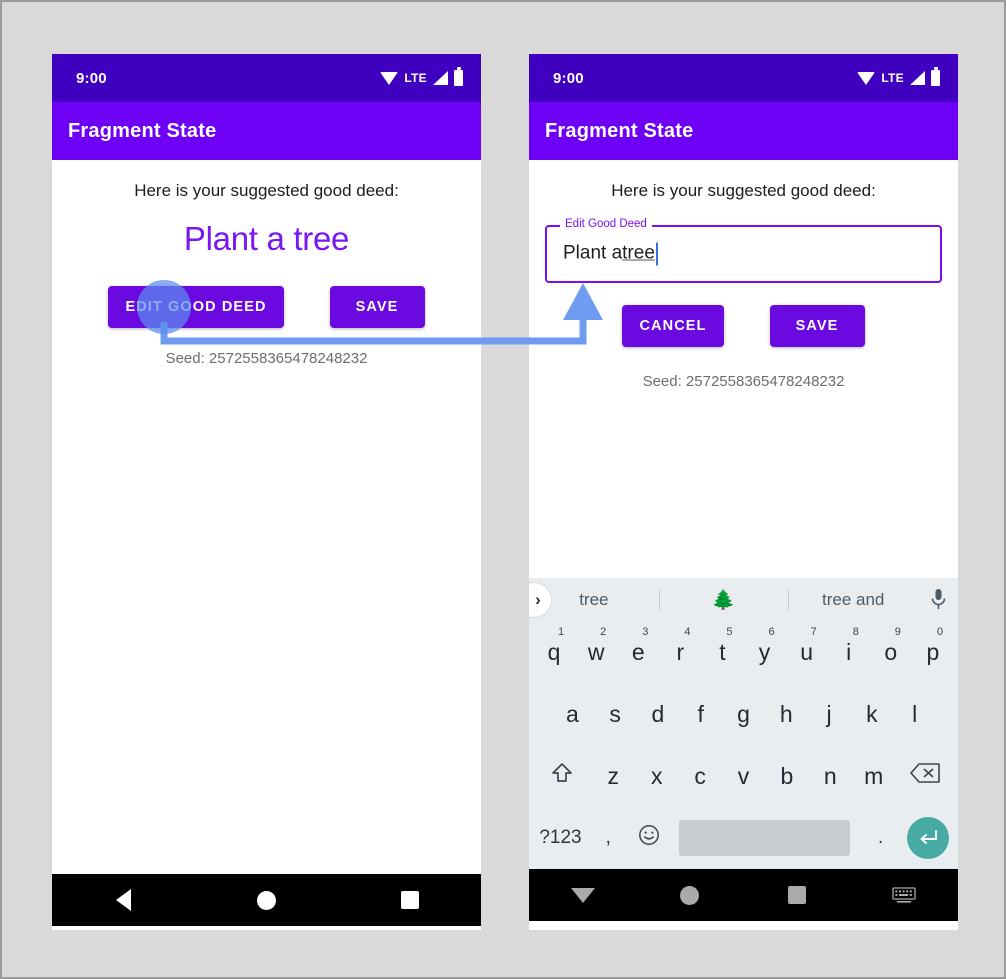  What do you see at coordinates (700, 714) in the screenshot?
I see `key-f: f` at bounding box center [700, 714].